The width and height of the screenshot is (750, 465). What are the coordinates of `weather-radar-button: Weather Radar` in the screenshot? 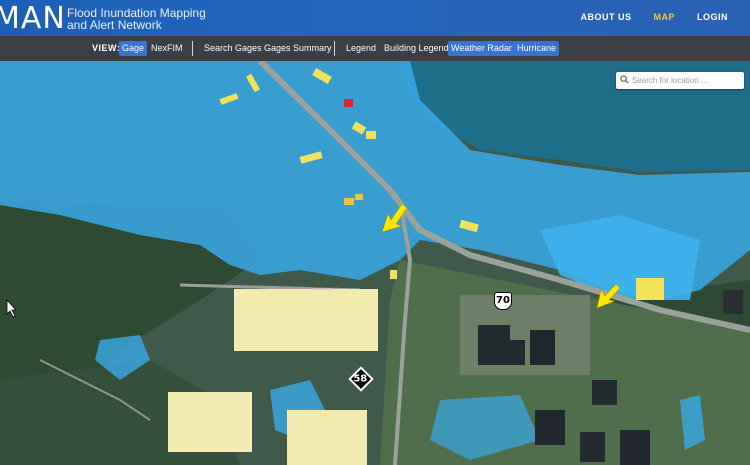 It's located at (481, 48).